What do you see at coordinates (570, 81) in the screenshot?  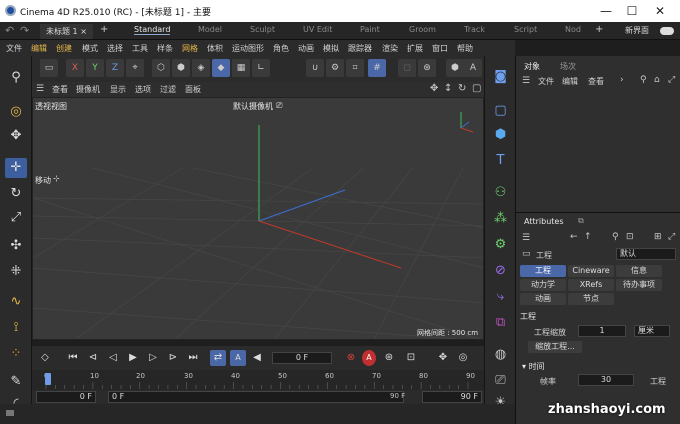 I see `objects-menu-edit: 编辑` at bounding box center [570, 81].